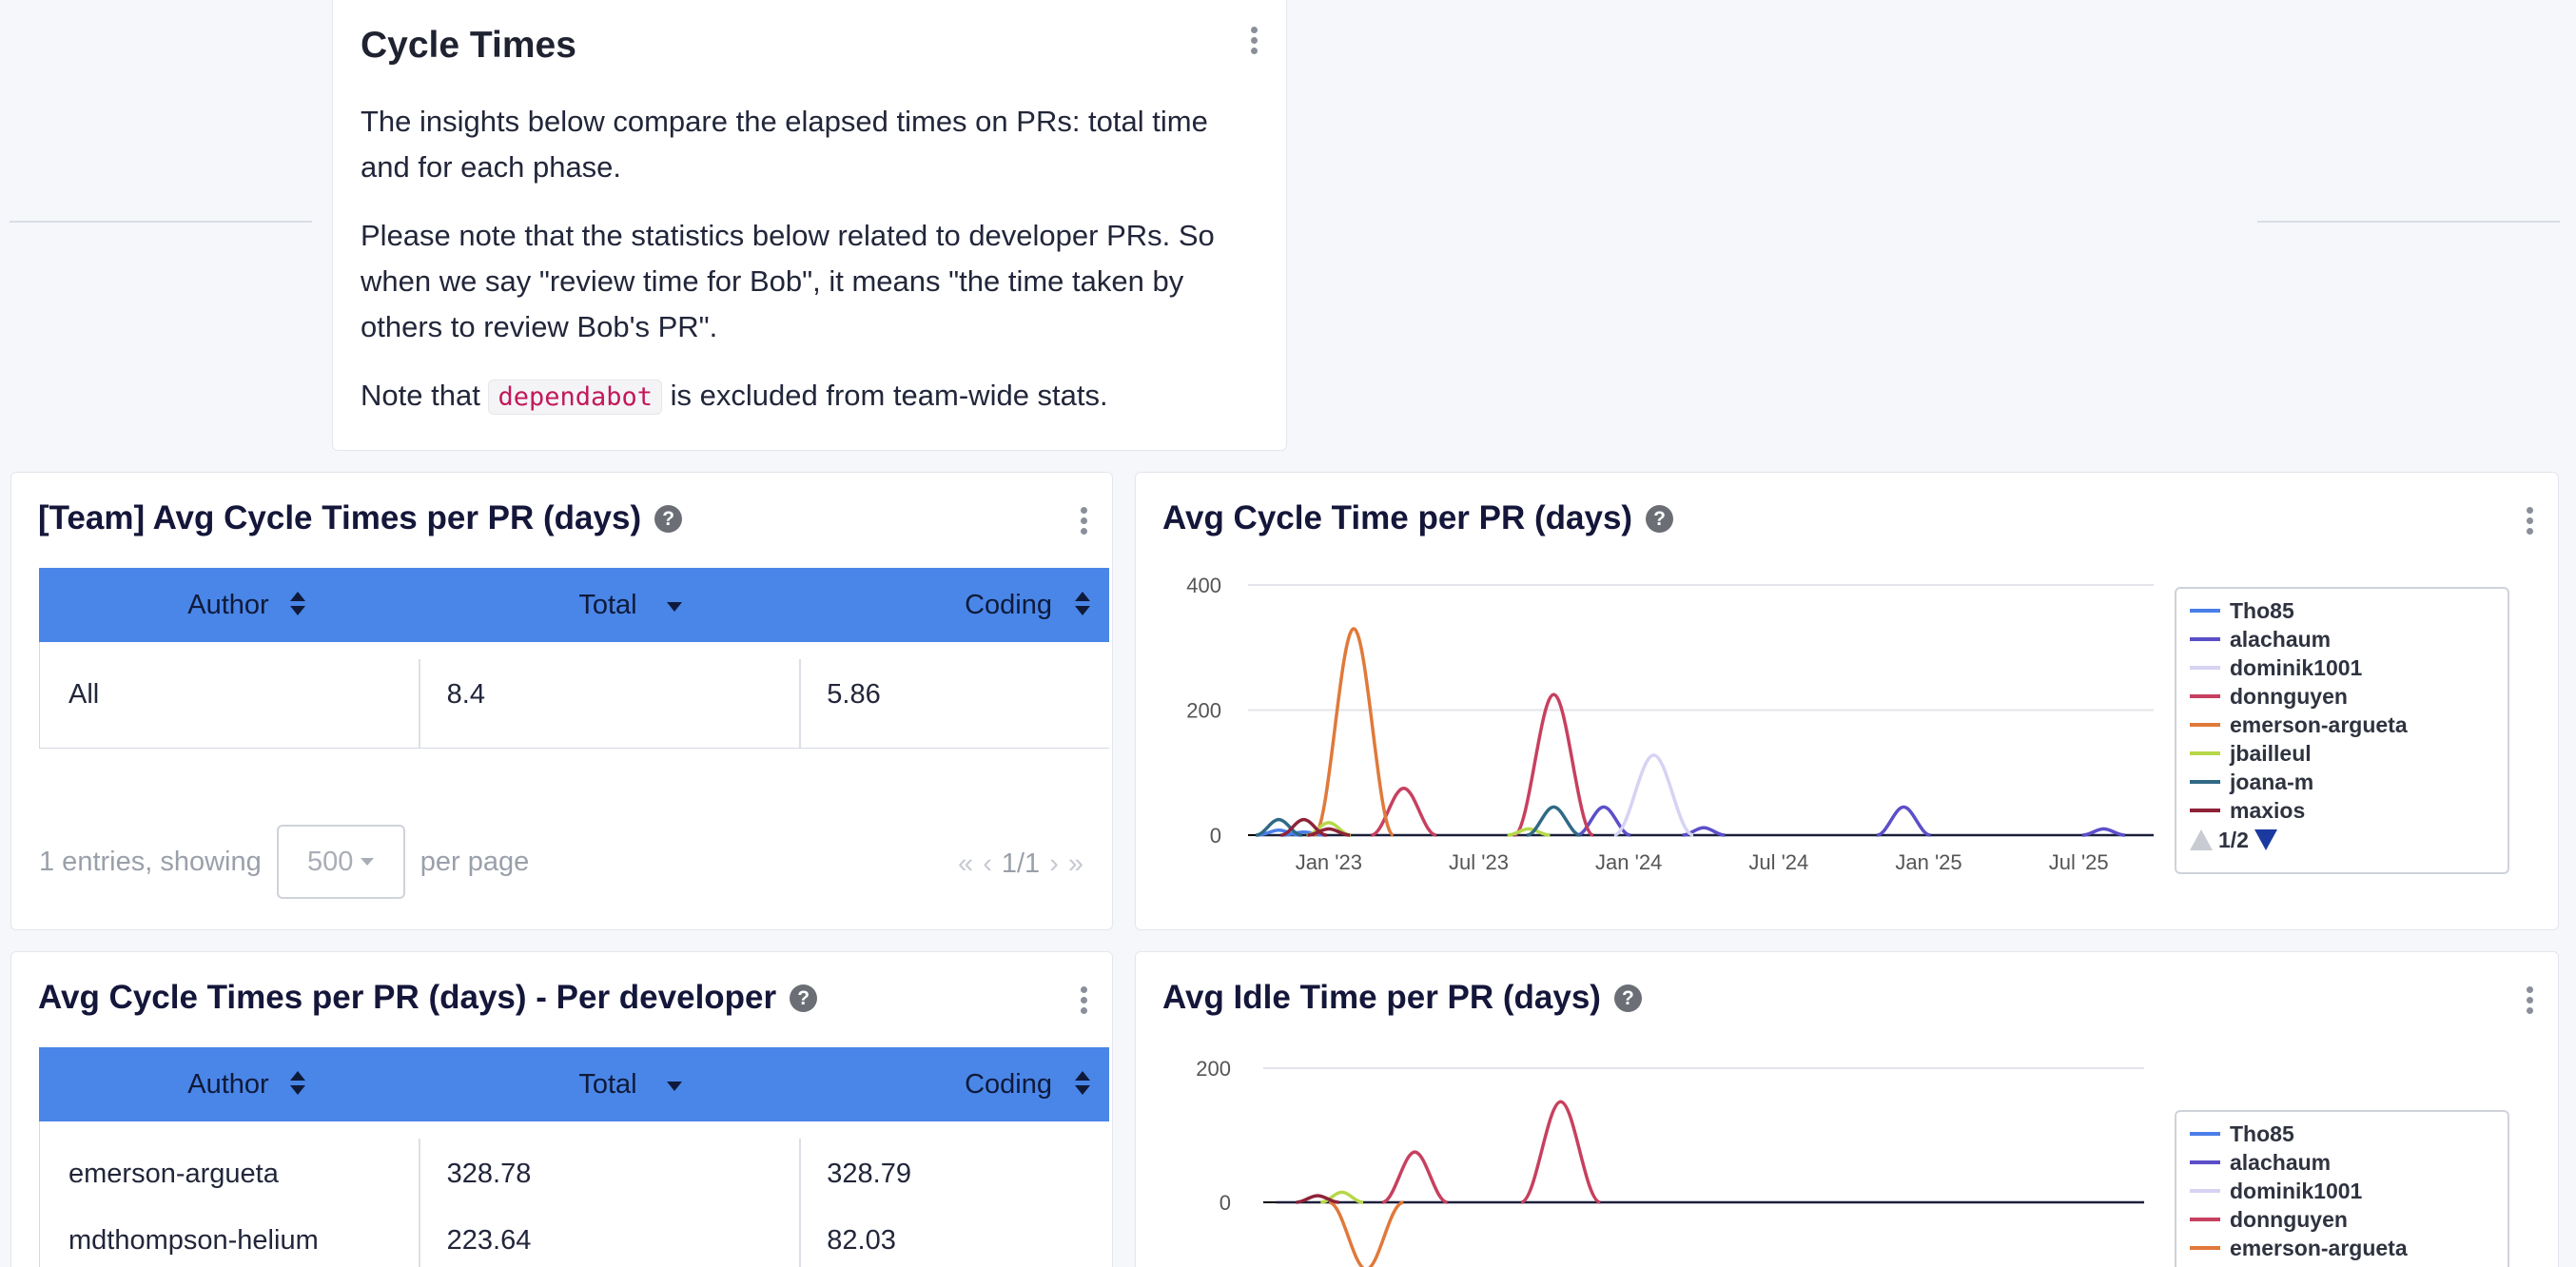 This screenshot has width=2576, height=1267. I want to click on x-tick-label: Jan '25, so click(1928, 862).